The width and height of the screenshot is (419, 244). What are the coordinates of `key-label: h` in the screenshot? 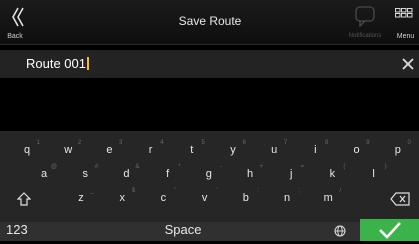 It's located at (250, 174).